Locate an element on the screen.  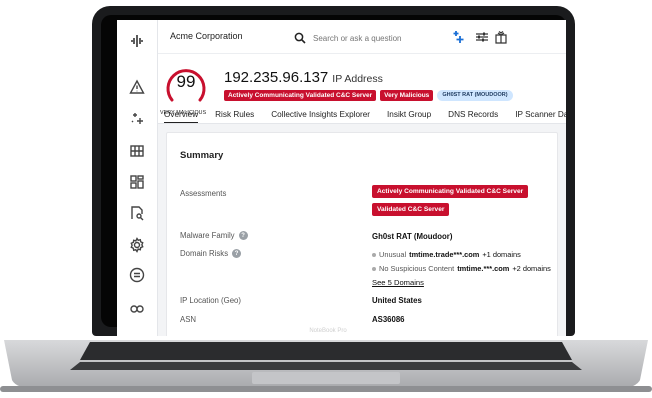
tab-overview: Overview is located at coordinates (181, 116).